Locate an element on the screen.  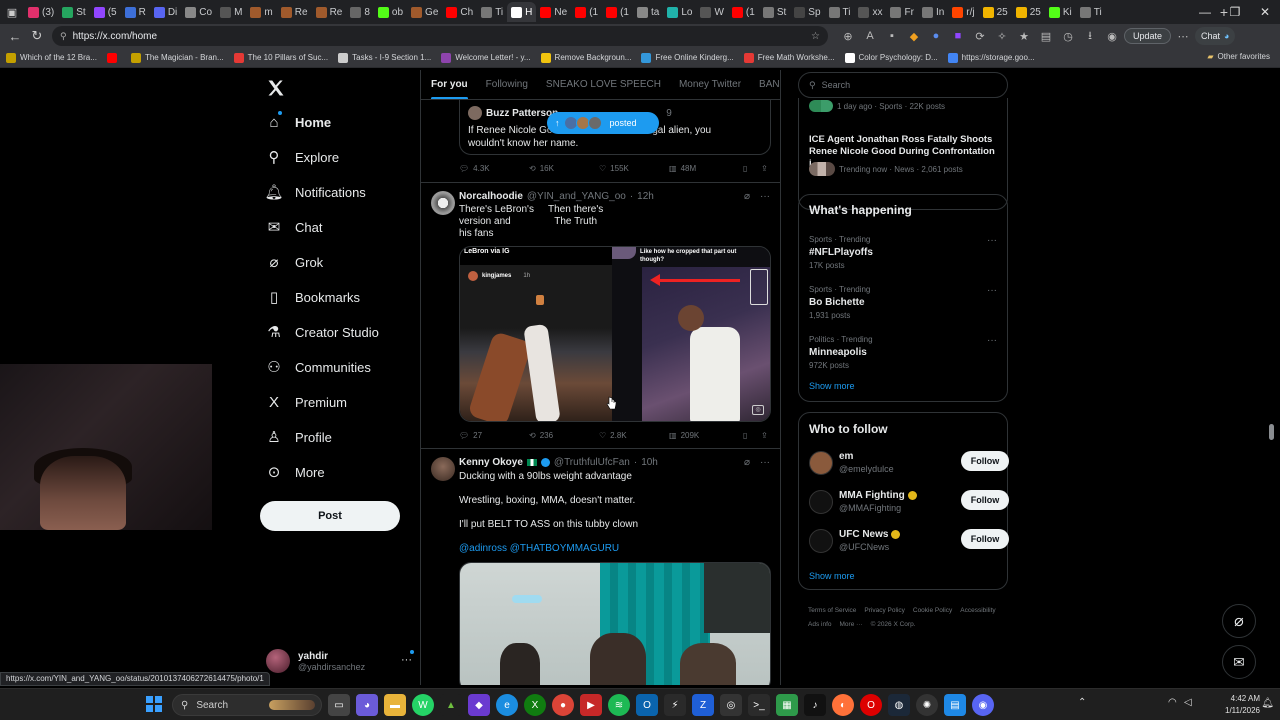
other-favorites-button: ▰ Other favorites is located at coordinates (1238, 56).